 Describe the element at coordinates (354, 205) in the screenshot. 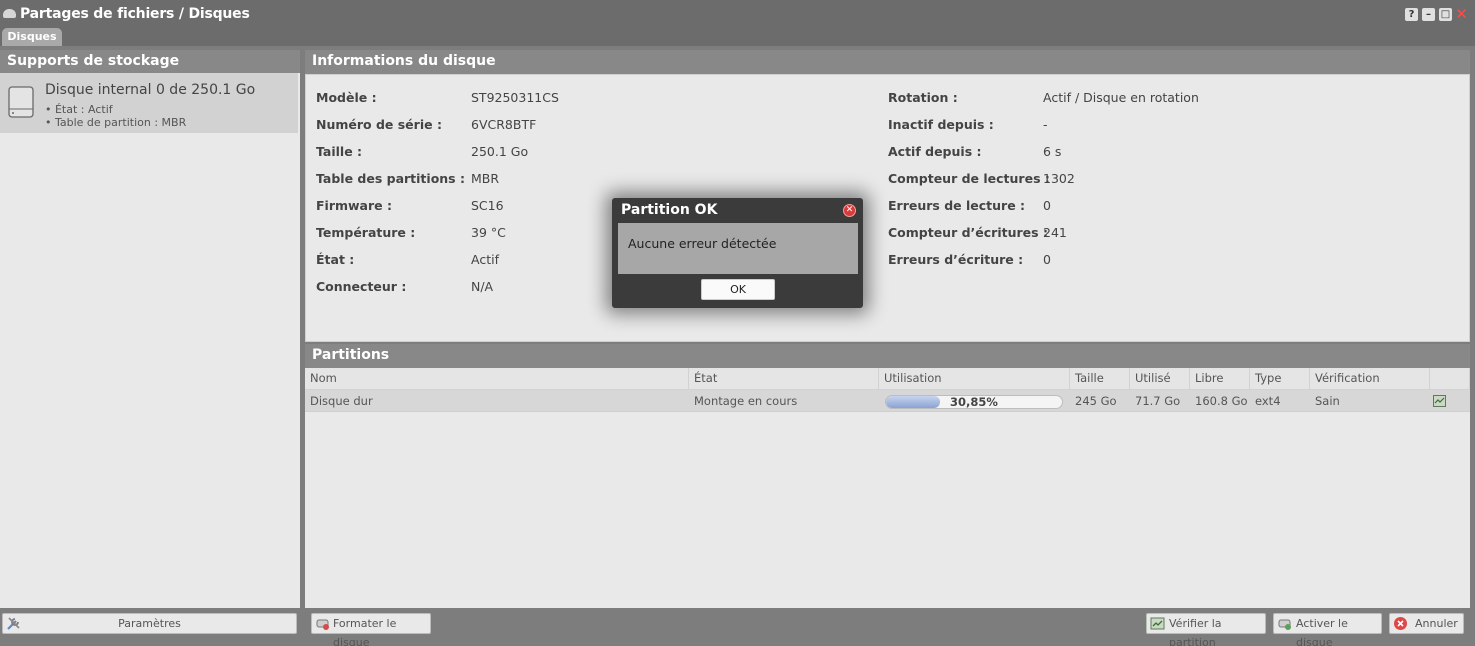

I see `info-label-firmware: Firmware :` at that location.